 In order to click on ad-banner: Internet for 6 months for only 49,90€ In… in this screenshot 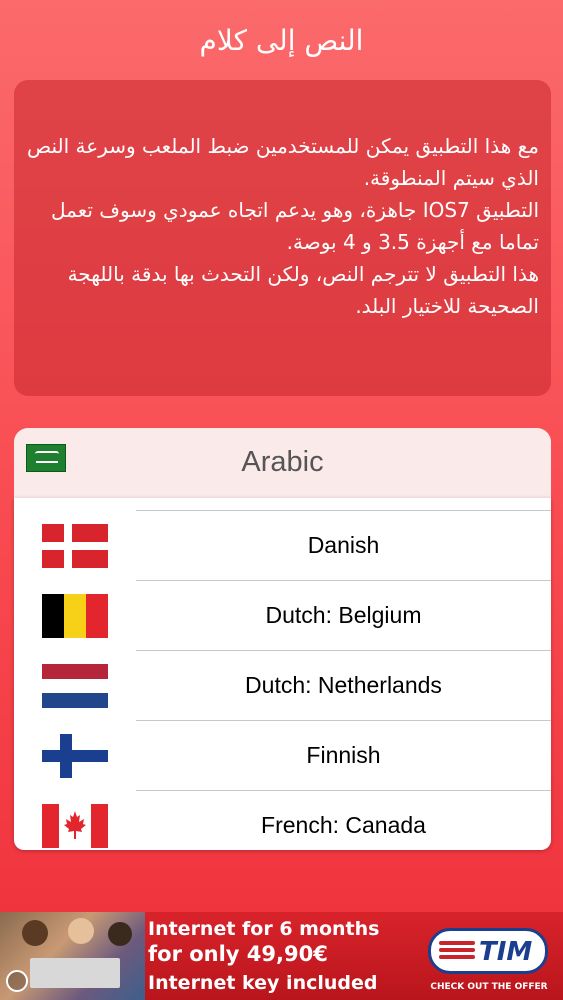, I will do `click(281, 956)`.